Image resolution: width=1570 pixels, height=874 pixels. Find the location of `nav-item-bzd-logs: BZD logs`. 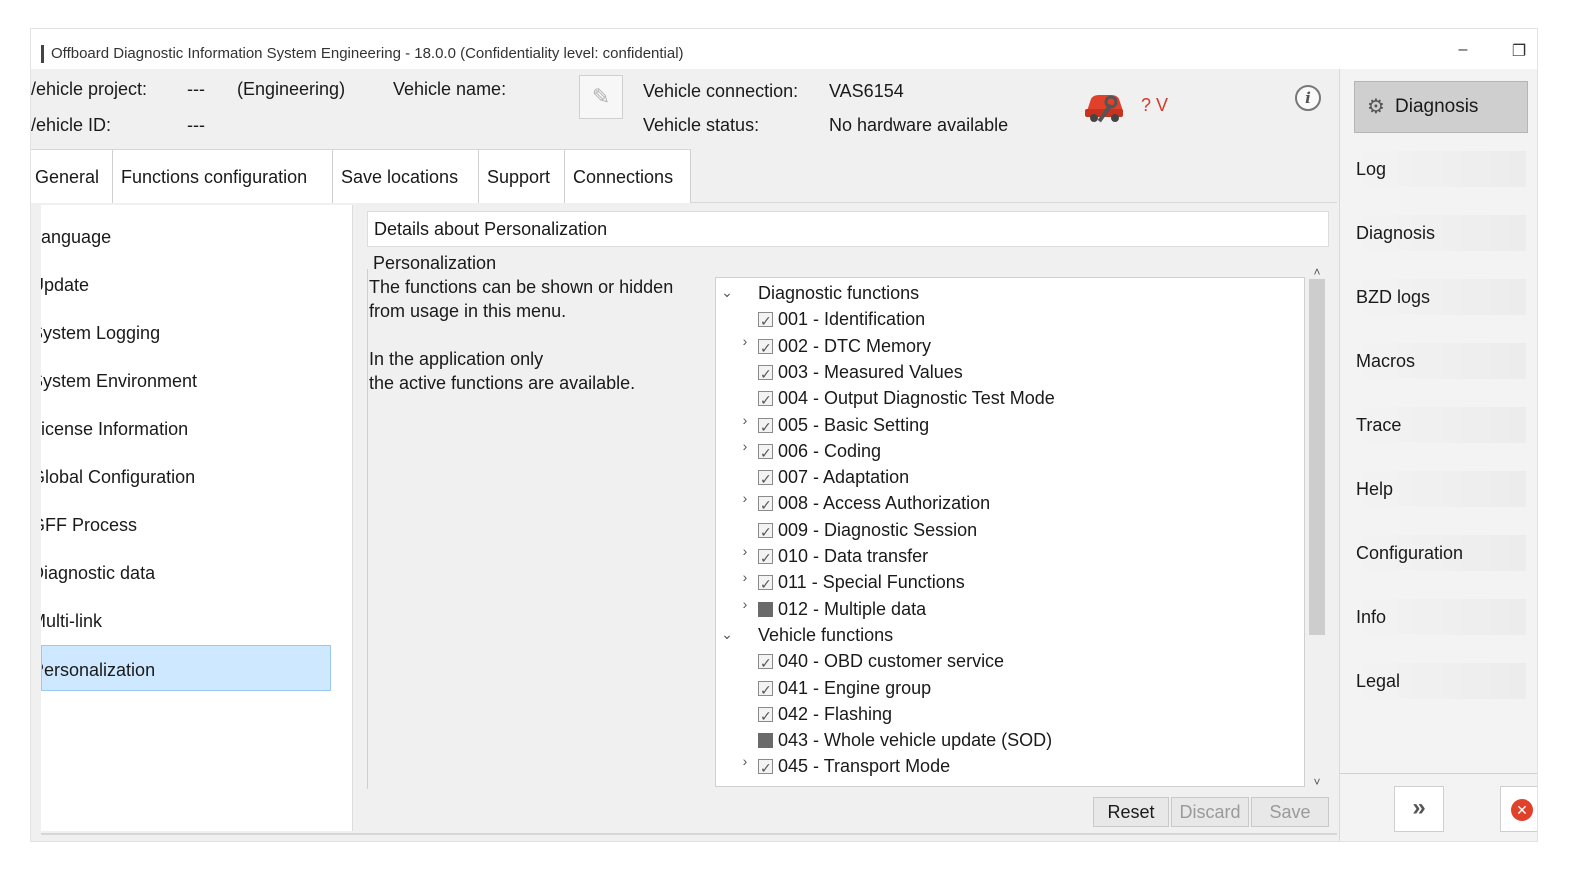

nav-item-bzd-logs: BZD logs is located at coordinates (1441, 297).